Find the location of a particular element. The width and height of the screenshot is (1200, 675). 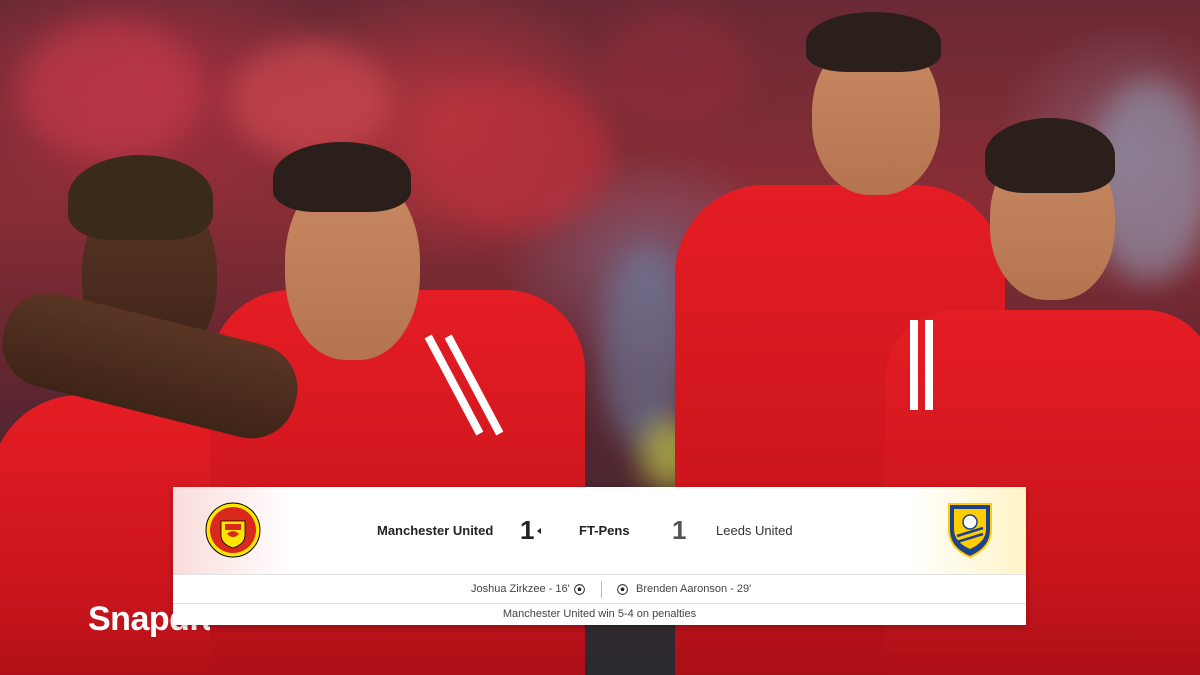

penalty-result: Manchester United win 5-4 on penalties is located at coordinates (599, 614).